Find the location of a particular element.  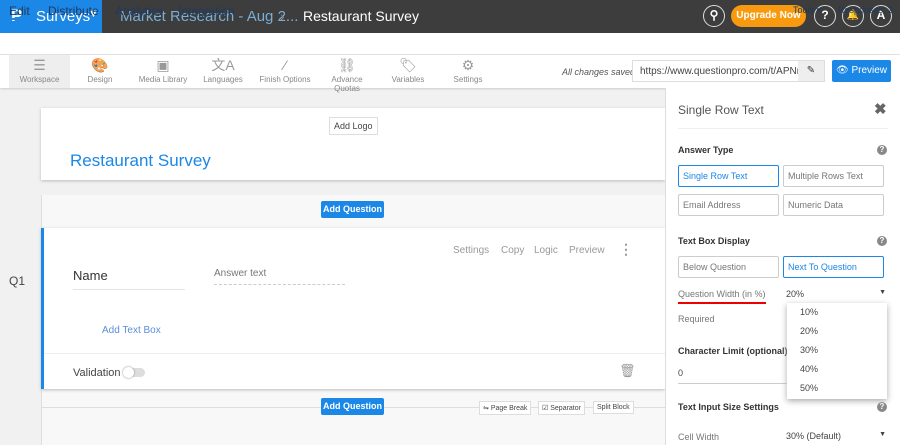

answer-type-email: Email Address is located at coordinates (728, 205).